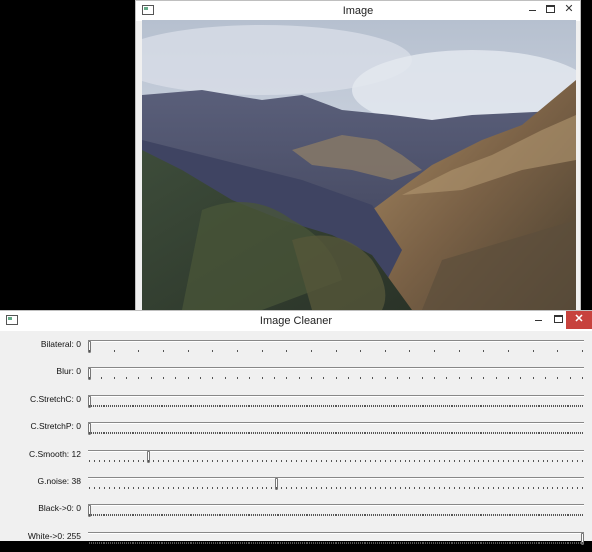  I want to click on slider-label: C.StretchC: 0, so click(55, 398).